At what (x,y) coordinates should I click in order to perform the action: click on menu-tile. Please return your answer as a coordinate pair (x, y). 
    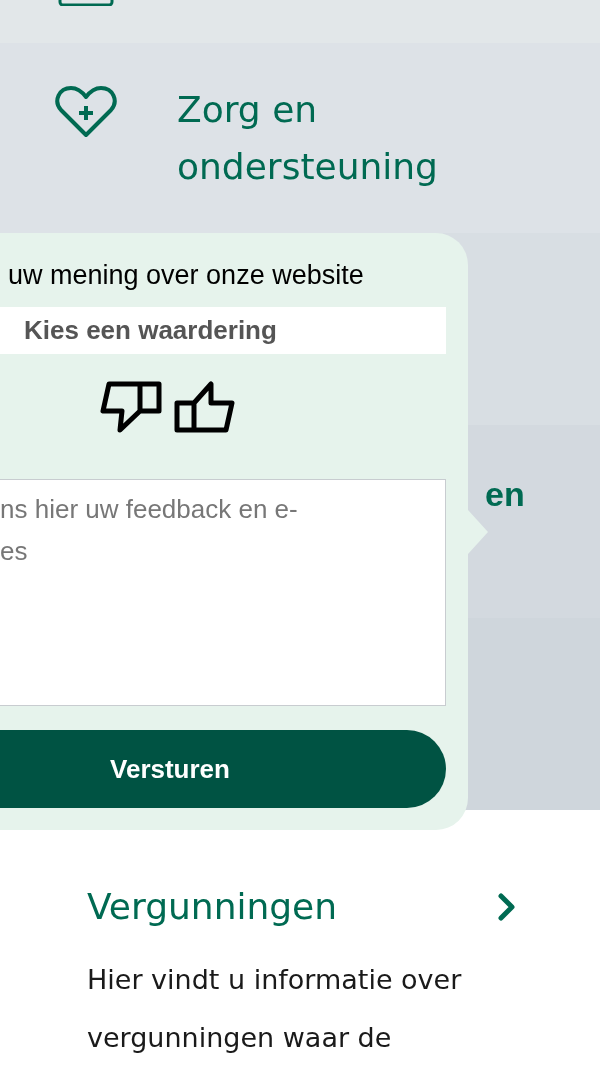
    Looking at the image, I should click on (300, 21).